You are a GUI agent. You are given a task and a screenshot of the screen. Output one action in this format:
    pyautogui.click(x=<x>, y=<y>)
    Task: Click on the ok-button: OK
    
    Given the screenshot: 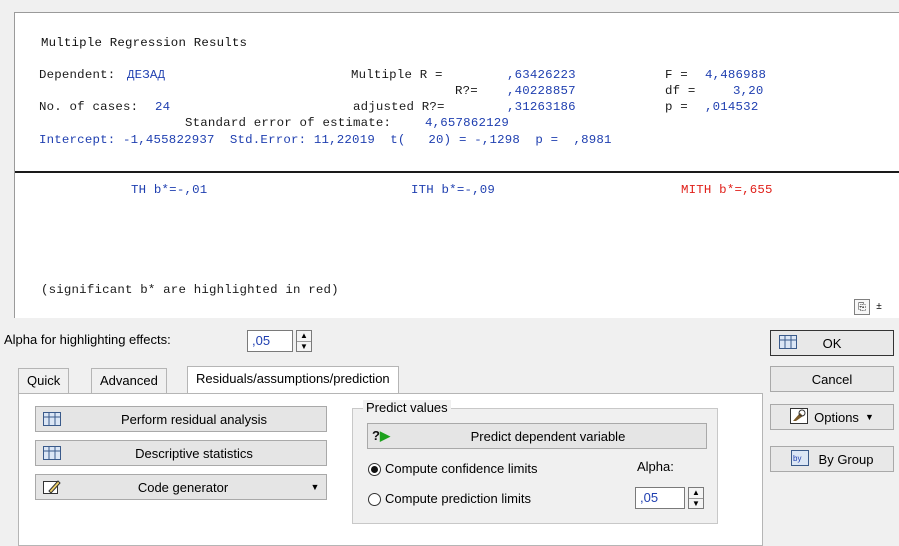 What is the action you would take?
    pyautogui.click(x=832, y=343)
    